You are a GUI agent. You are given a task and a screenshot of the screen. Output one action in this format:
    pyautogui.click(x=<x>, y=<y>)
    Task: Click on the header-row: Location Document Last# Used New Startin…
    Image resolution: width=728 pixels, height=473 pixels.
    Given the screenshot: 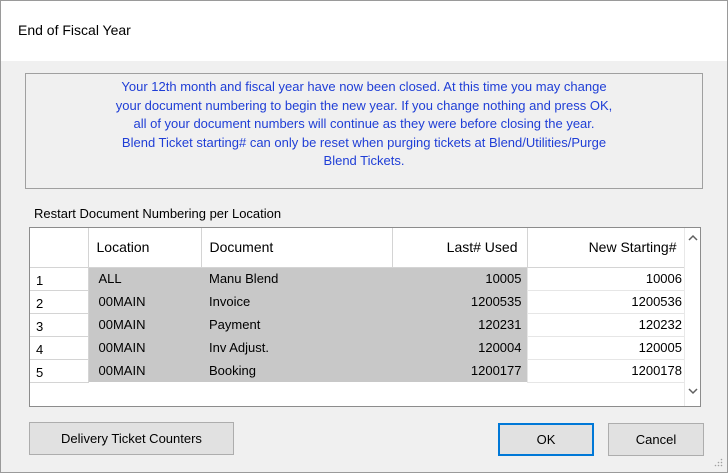 What is the action you would take?
    pyautogui.click(x=358, y=248)
    